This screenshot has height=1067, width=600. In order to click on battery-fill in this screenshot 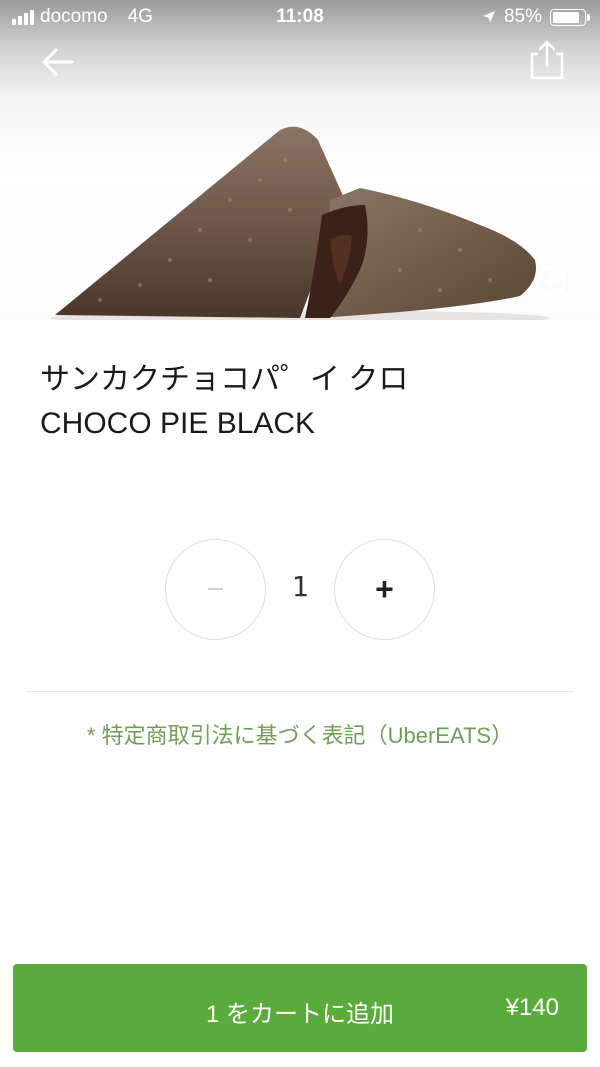, I will do `click(566, 17)`.